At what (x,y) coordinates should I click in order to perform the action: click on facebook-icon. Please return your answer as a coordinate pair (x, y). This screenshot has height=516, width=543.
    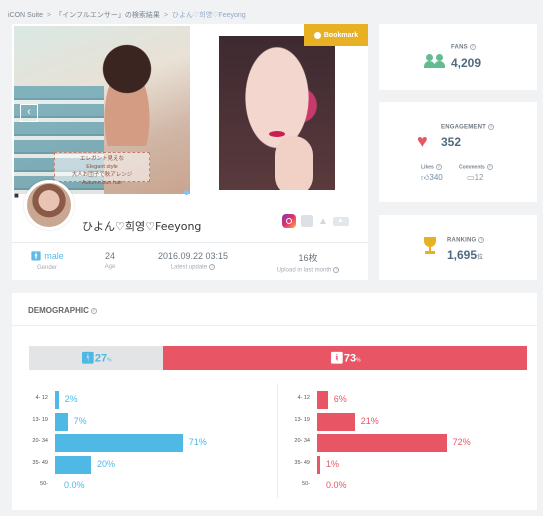
    Looking at the image, I should click on (307, 221).